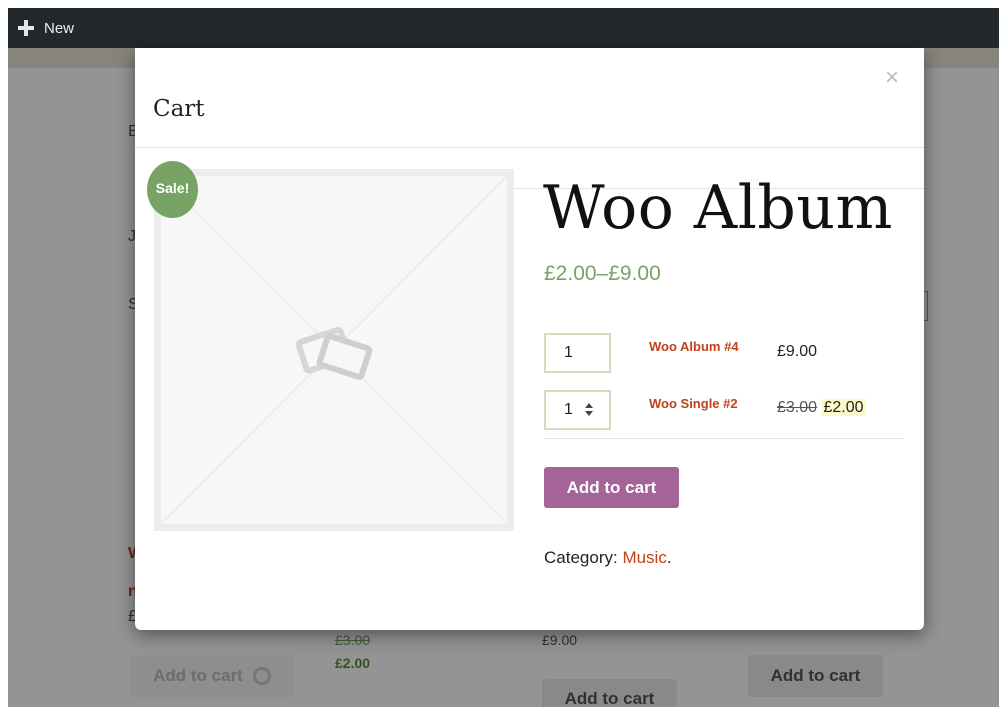  Describe the element at coordinates (529, 98) in the screenshot. I see `modal-header: Cart ×` at that location.